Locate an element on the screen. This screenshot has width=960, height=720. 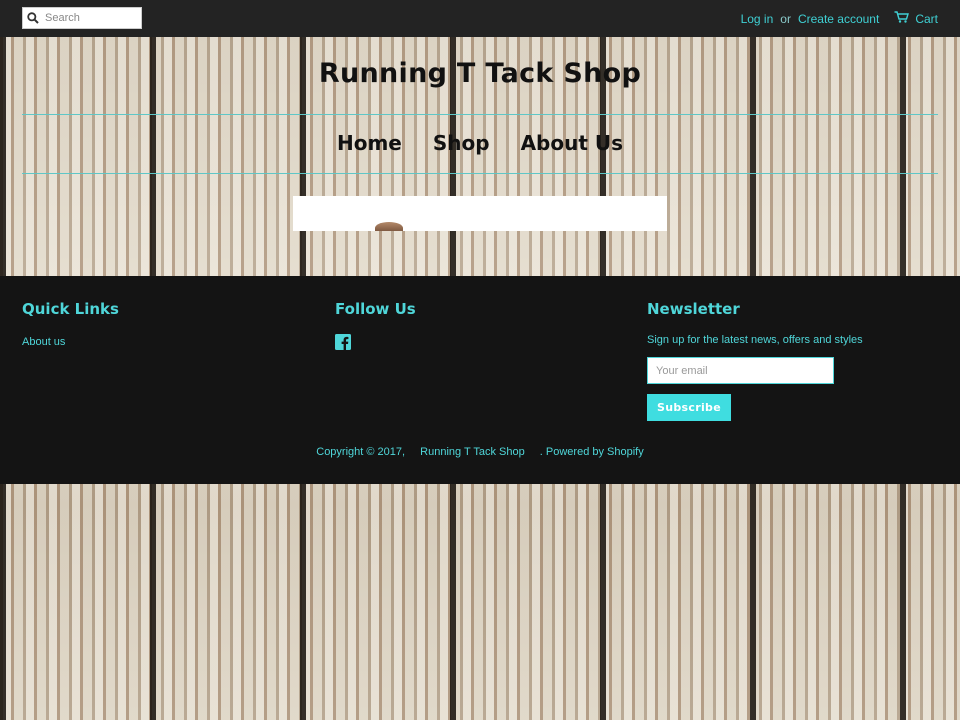
login-link: Log in is located at coordinates (757, 19).